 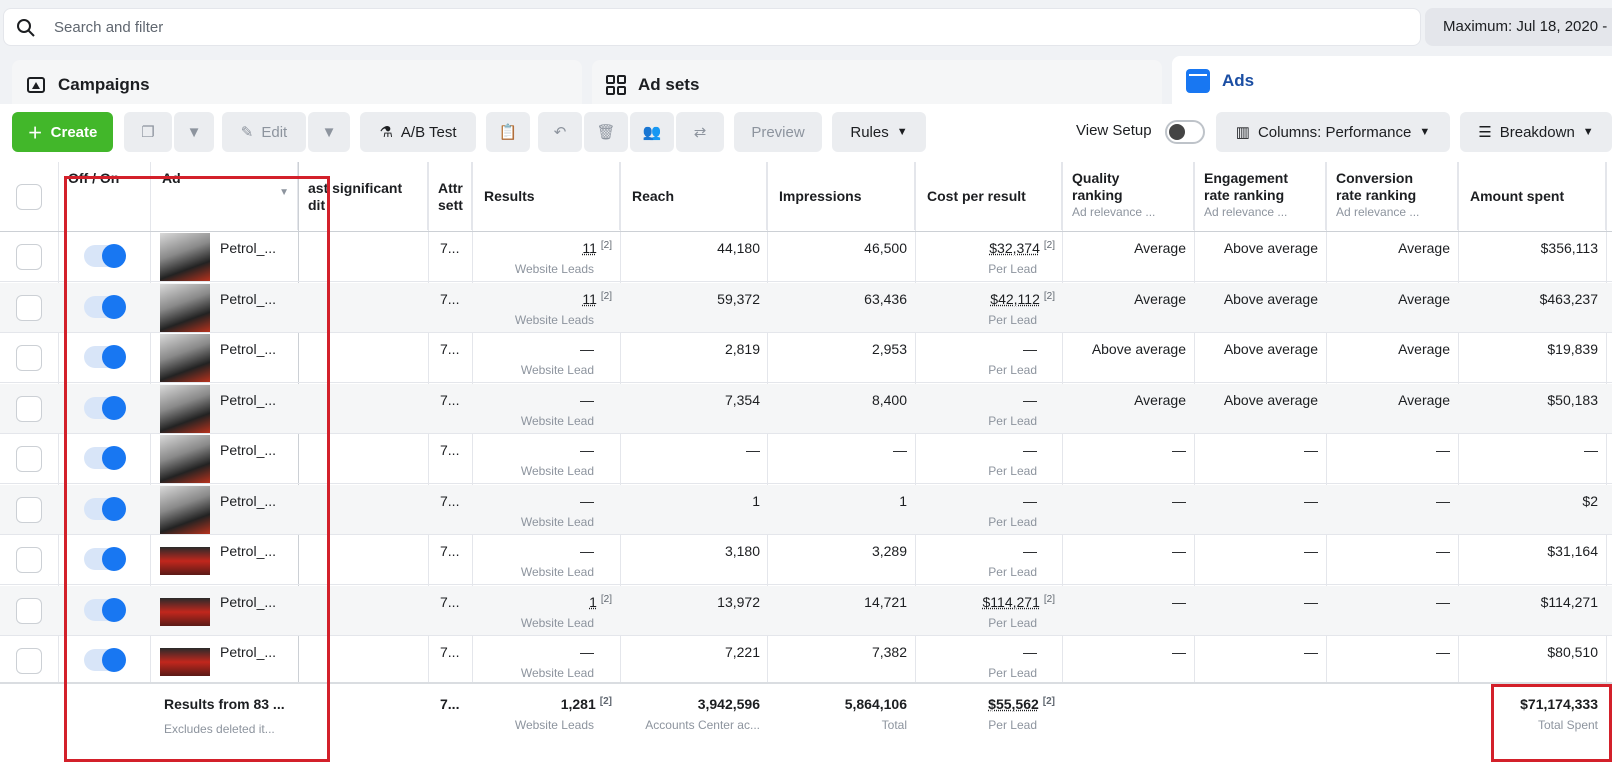 I want to click on tab-adsets: Ad sets, so click(x=877, y=85).